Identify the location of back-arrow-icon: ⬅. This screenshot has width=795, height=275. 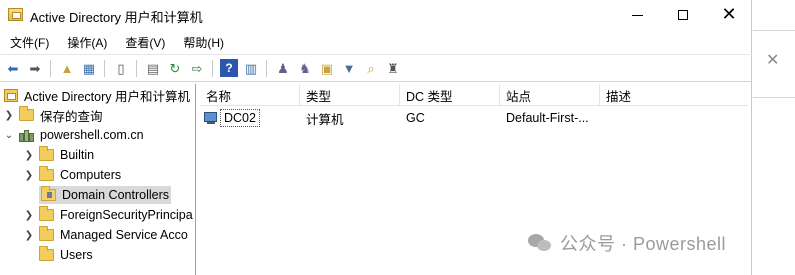
(13, 68).